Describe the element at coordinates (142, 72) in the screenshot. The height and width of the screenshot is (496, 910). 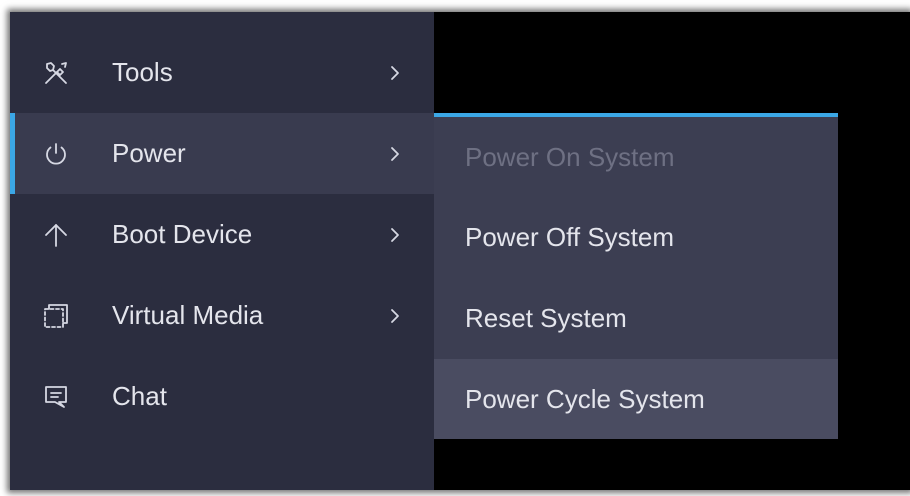
I see `menu-item-label: Tools` at that location.